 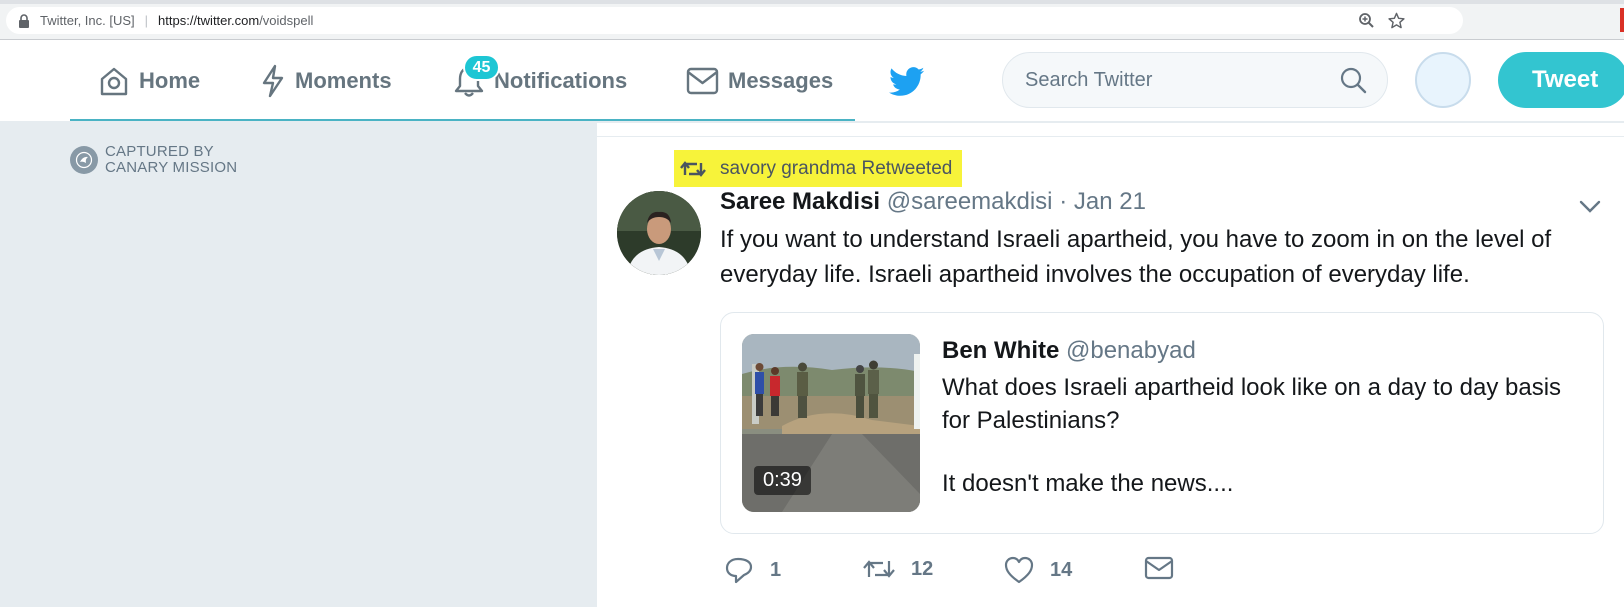 I want to click on browser-extension-mark, so click(x=1622, y=20).